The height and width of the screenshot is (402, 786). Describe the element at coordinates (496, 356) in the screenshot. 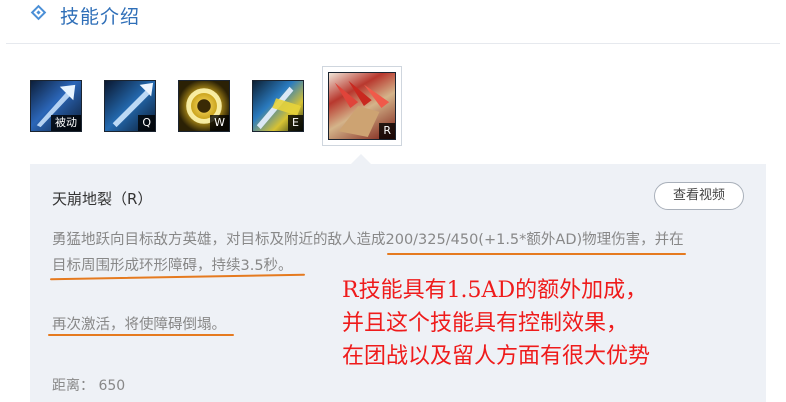

I see `annotation-line: 在团战以及留人方面有很大优势` at that location.